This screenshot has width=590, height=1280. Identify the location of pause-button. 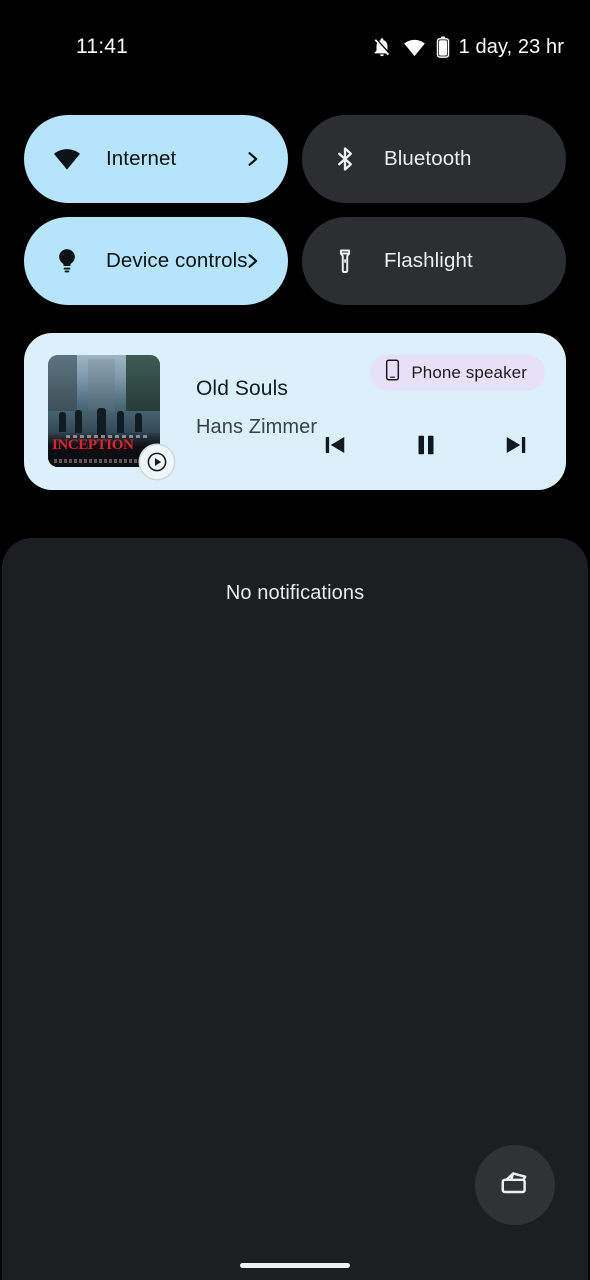
(426, 447).